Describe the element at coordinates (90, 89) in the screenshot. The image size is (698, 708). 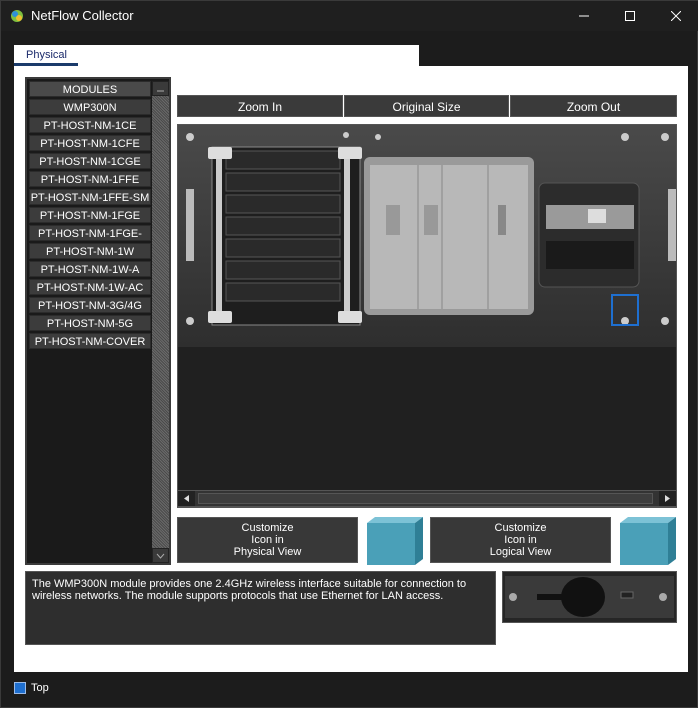
I see `modules-header: MODULES` at that location.